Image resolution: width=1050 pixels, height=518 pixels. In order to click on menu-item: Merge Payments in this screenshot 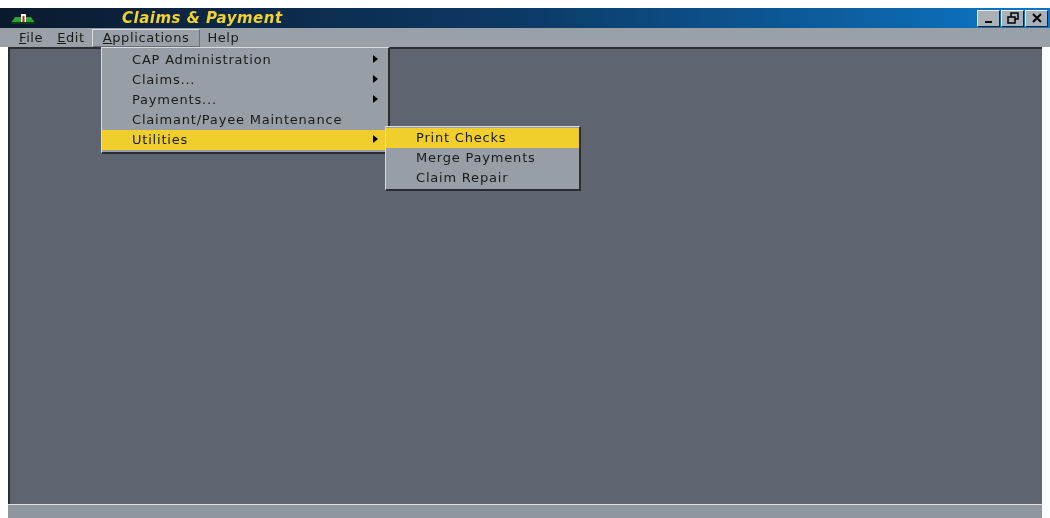, I will do `click(482, 158)`.